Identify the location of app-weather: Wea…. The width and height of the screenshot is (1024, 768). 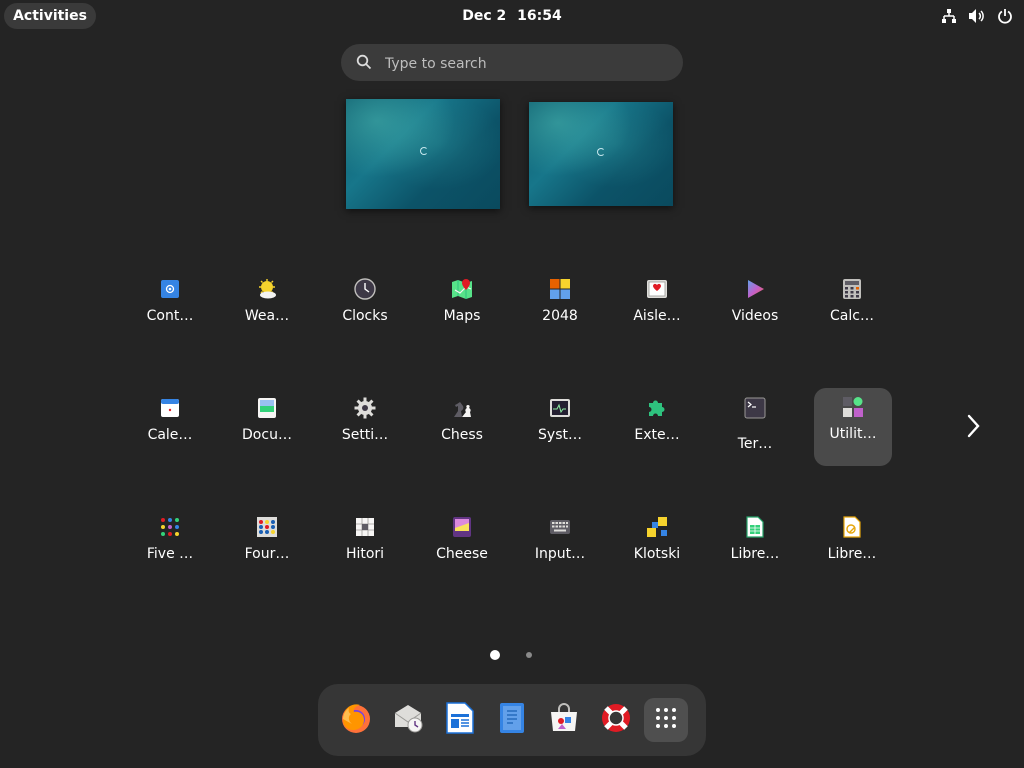
(267, 309).